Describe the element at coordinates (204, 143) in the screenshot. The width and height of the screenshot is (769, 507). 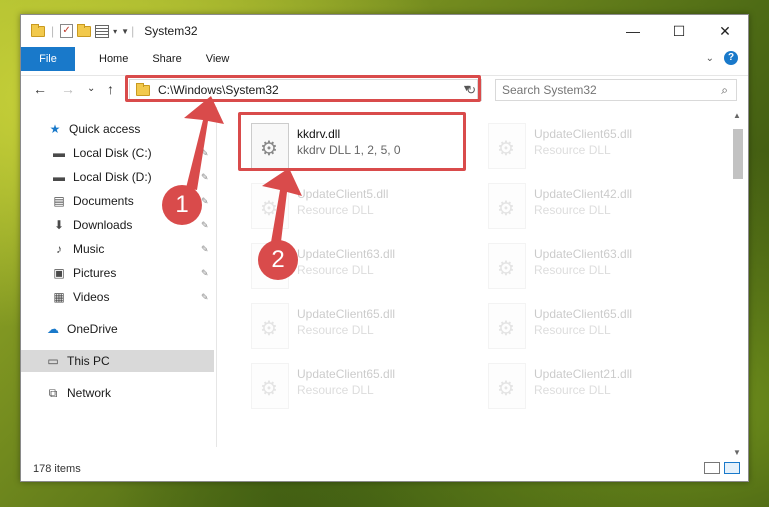
I see `arrow-1-icon` at that location.